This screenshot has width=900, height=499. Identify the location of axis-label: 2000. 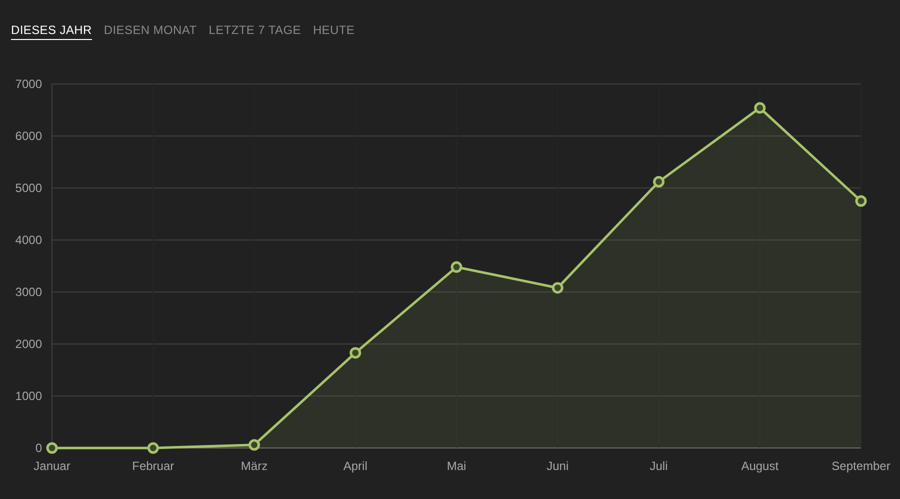
(28, 344).